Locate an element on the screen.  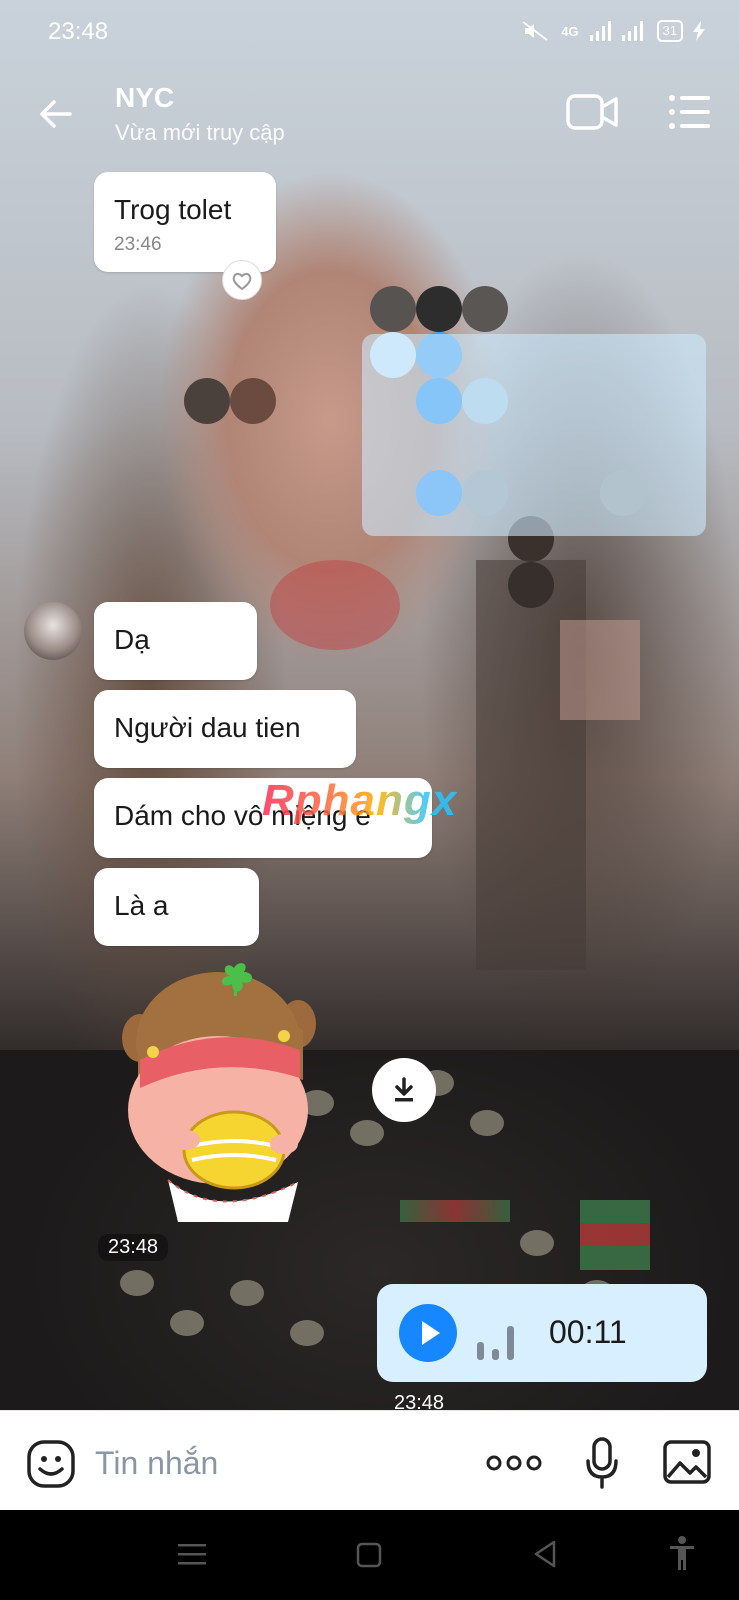
message-text: Trog tolet is located at coordinates (173, 209).